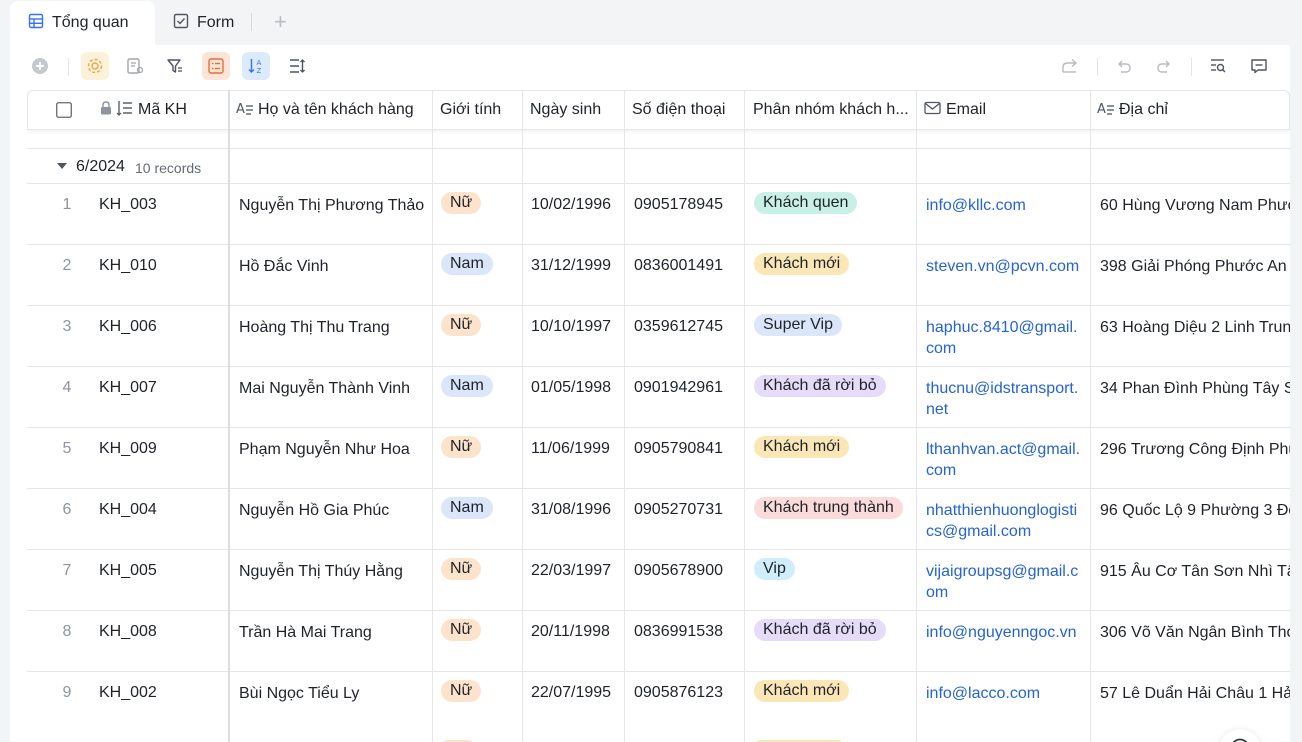 The width and height of the screenshot is (1302, 742). I want to click on email-link: info@kllc.com, so click(1005, 214).